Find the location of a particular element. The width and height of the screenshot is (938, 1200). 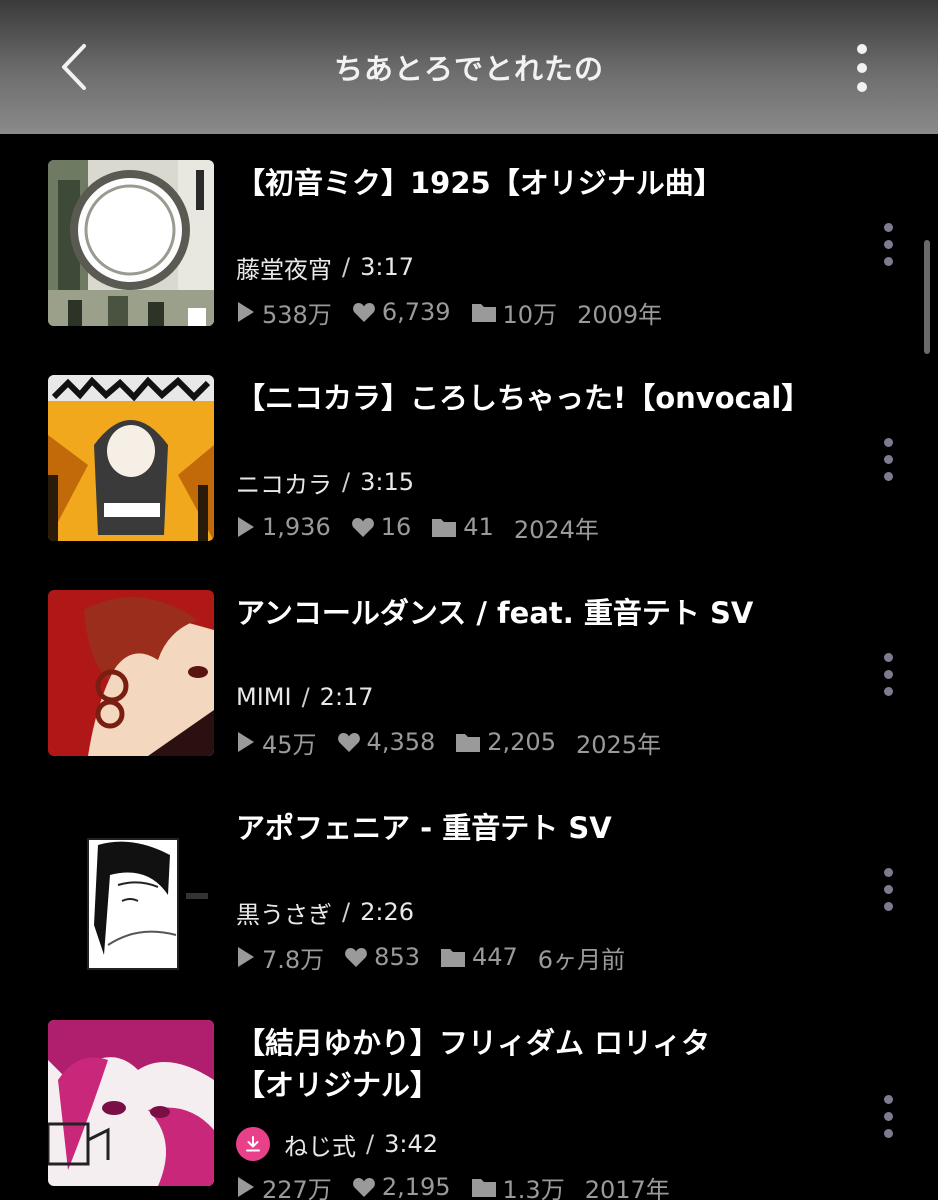

video-stats: 45万 4,358 2,205 2025年 is located at coordinates (458, 742).